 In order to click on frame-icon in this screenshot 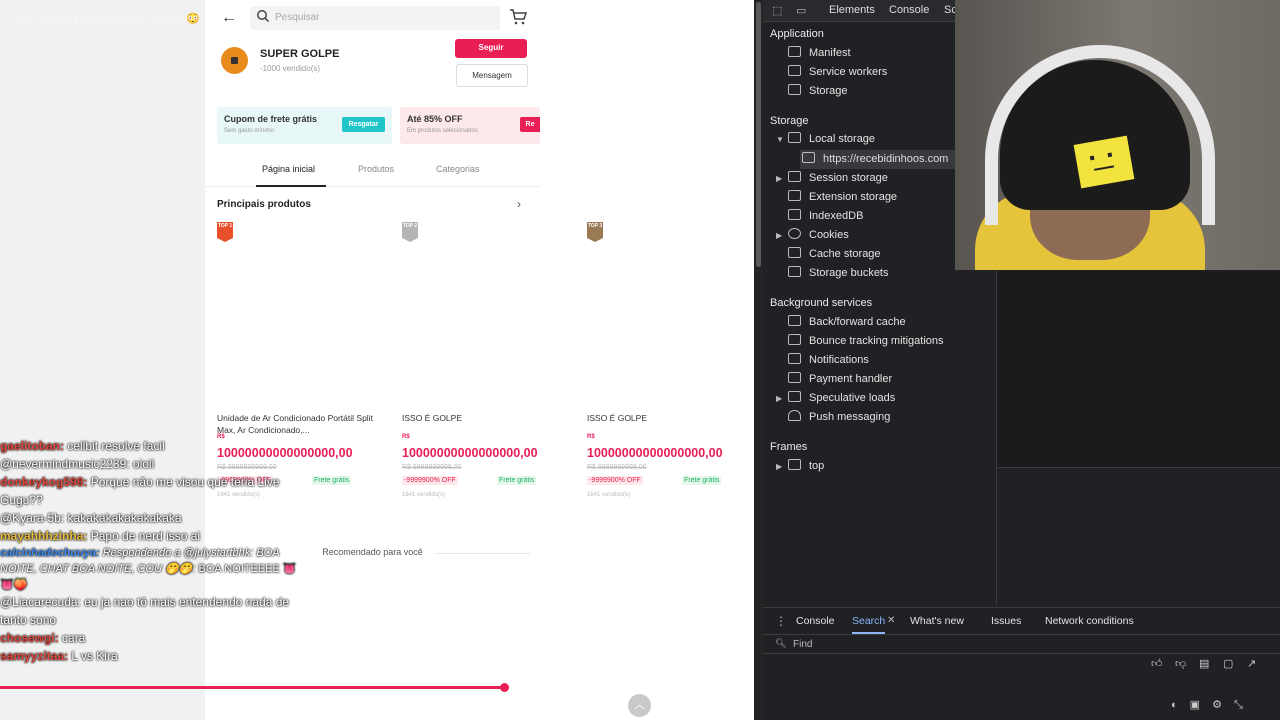, I will do `click(794, 464)`.